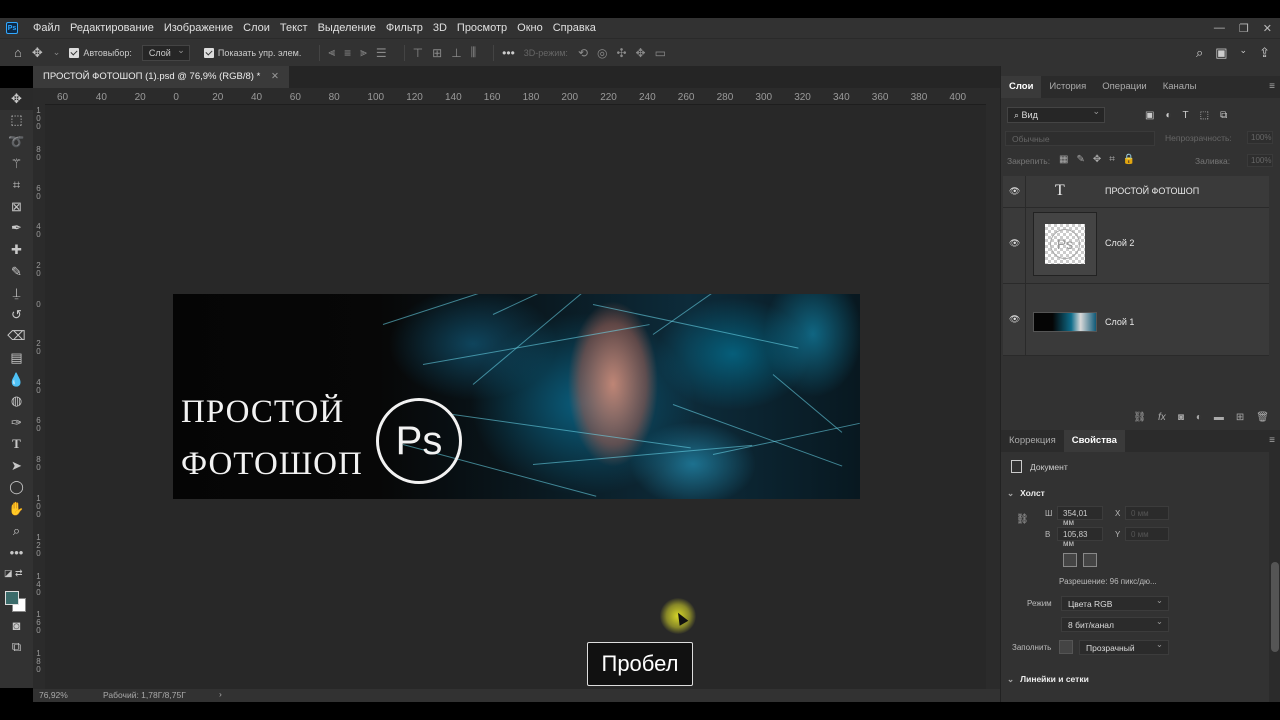 This screenshot has width=1280, height=720. I want to click on properties-scrollbar, so click(1274, 577).